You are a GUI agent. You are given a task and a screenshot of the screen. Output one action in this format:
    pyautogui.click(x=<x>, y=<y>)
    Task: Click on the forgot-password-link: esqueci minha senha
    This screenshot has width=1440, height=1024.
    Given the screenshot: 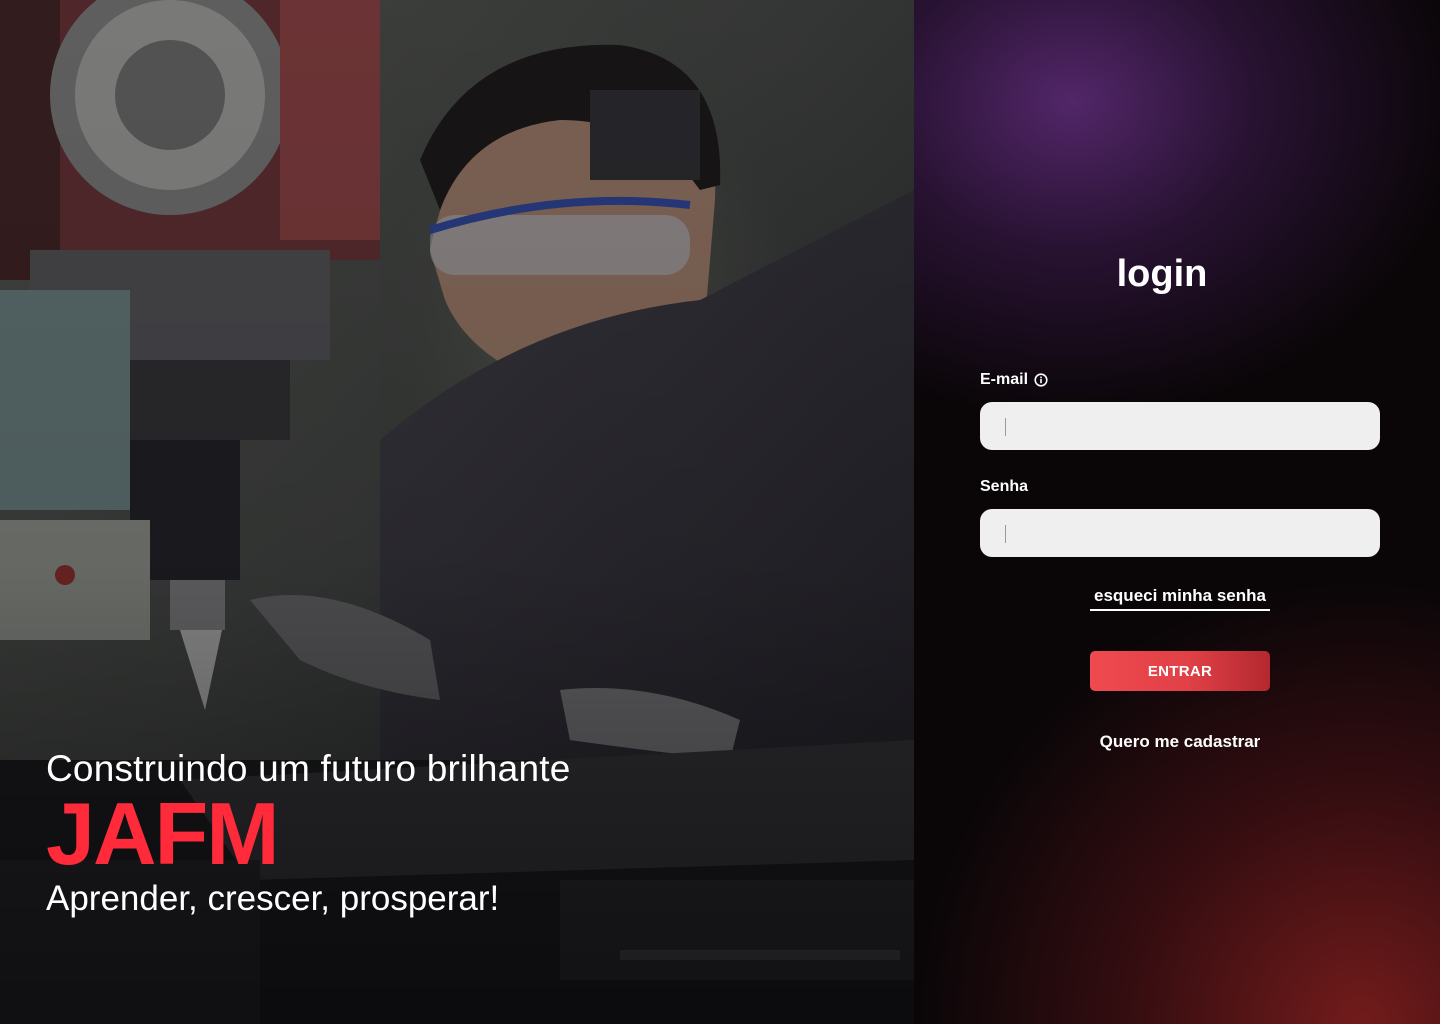 What is the action you would take?
    pyautogui.click(x=1180, y=598)
    